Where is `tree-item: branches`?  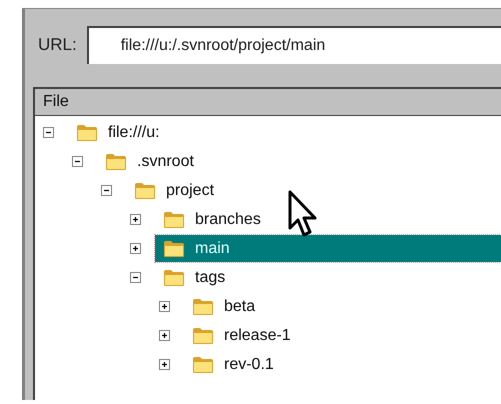
tree-item: branches is located at coordinates (208, 219).